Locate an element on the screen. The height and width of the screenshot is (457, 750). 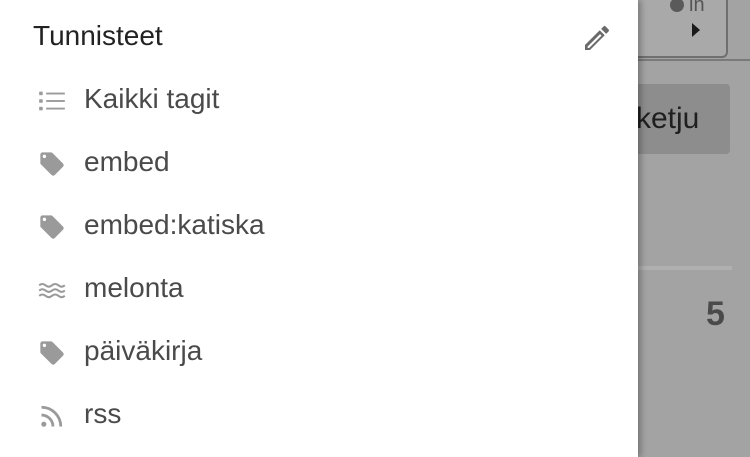
tag-item-paivakirja: päiväkirja is located at coordinates (319, 351).